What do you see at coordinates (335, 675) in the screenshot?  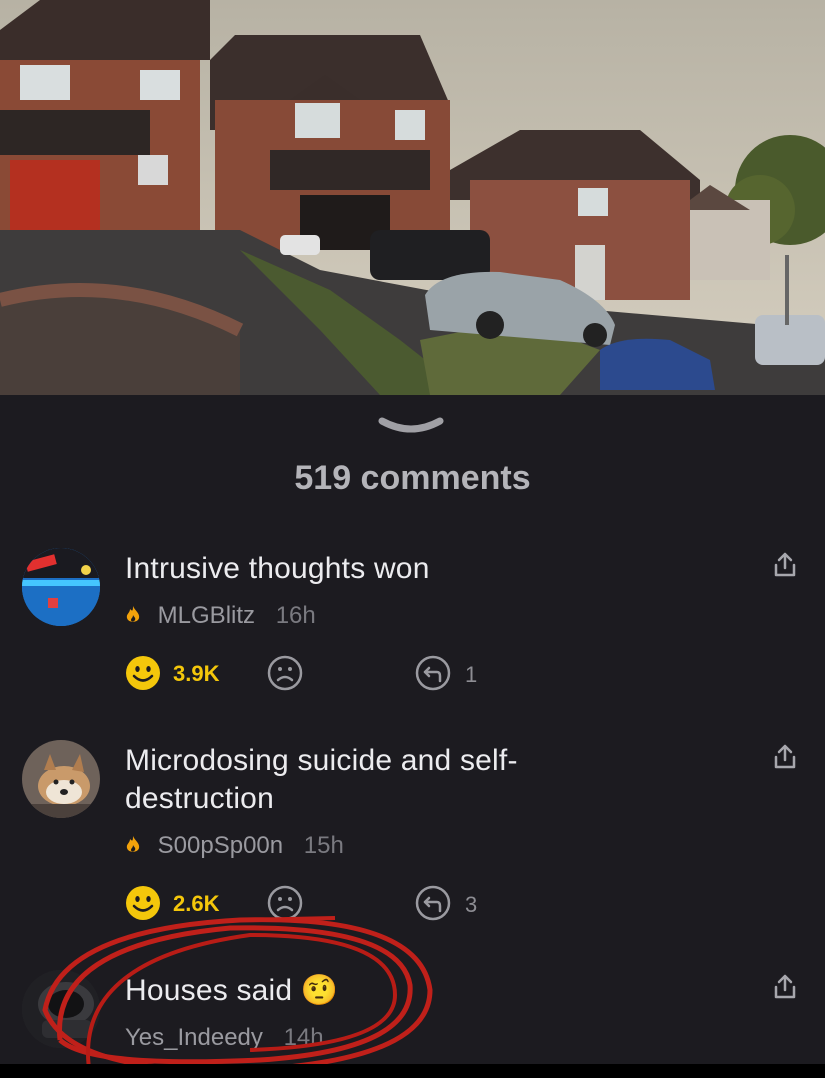 I see `comment-actions: 3.9K 1` at bounding box center [335, 675].